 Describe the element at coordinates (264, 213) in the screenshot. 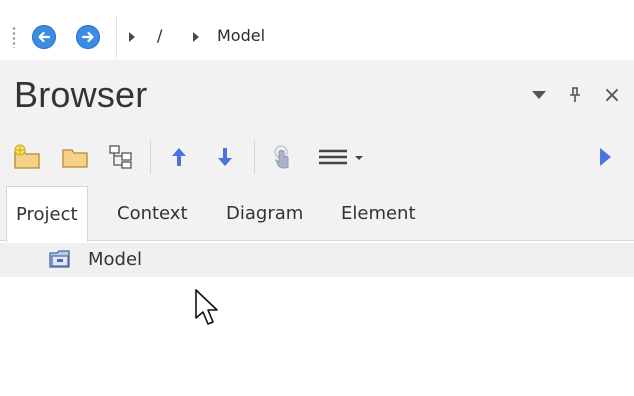

I see `tab-diagram: Diagram` at that location.